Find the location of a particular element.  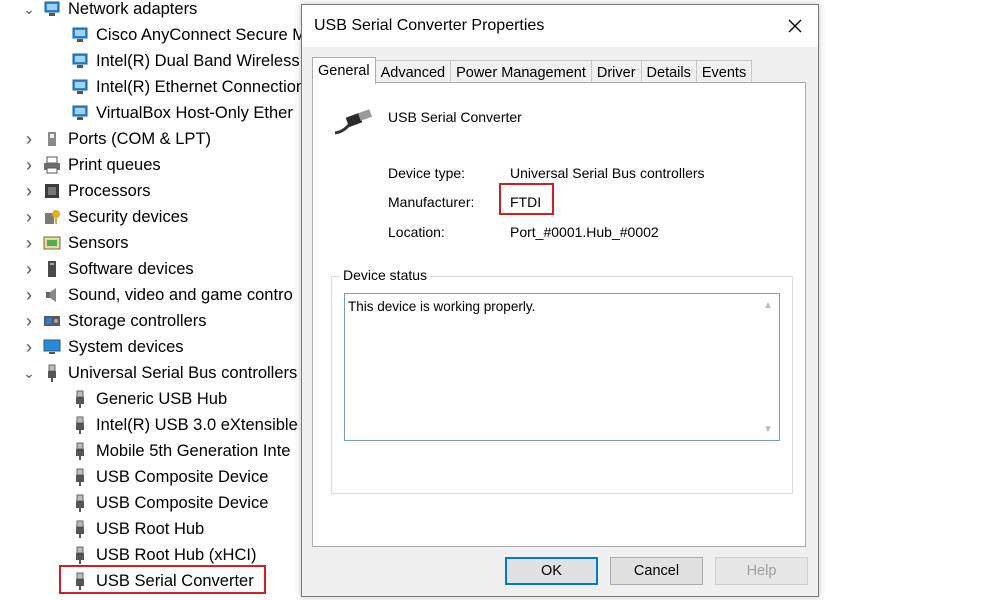

tree-item-label: Intel(R) Dual Band Wireless is located at coordinates (198, 60).